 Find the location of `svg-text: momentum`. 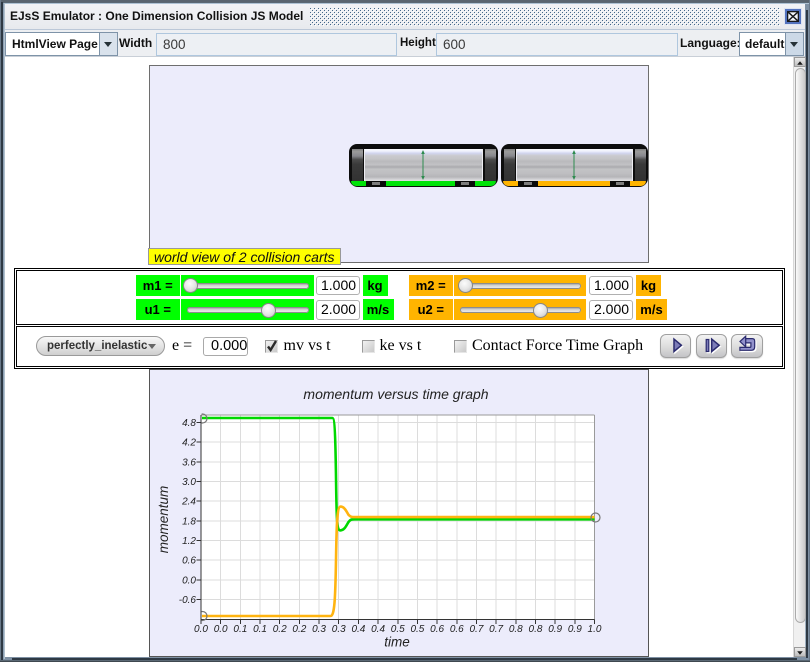

svg-text: momentum is located at coordinates (163, 520).